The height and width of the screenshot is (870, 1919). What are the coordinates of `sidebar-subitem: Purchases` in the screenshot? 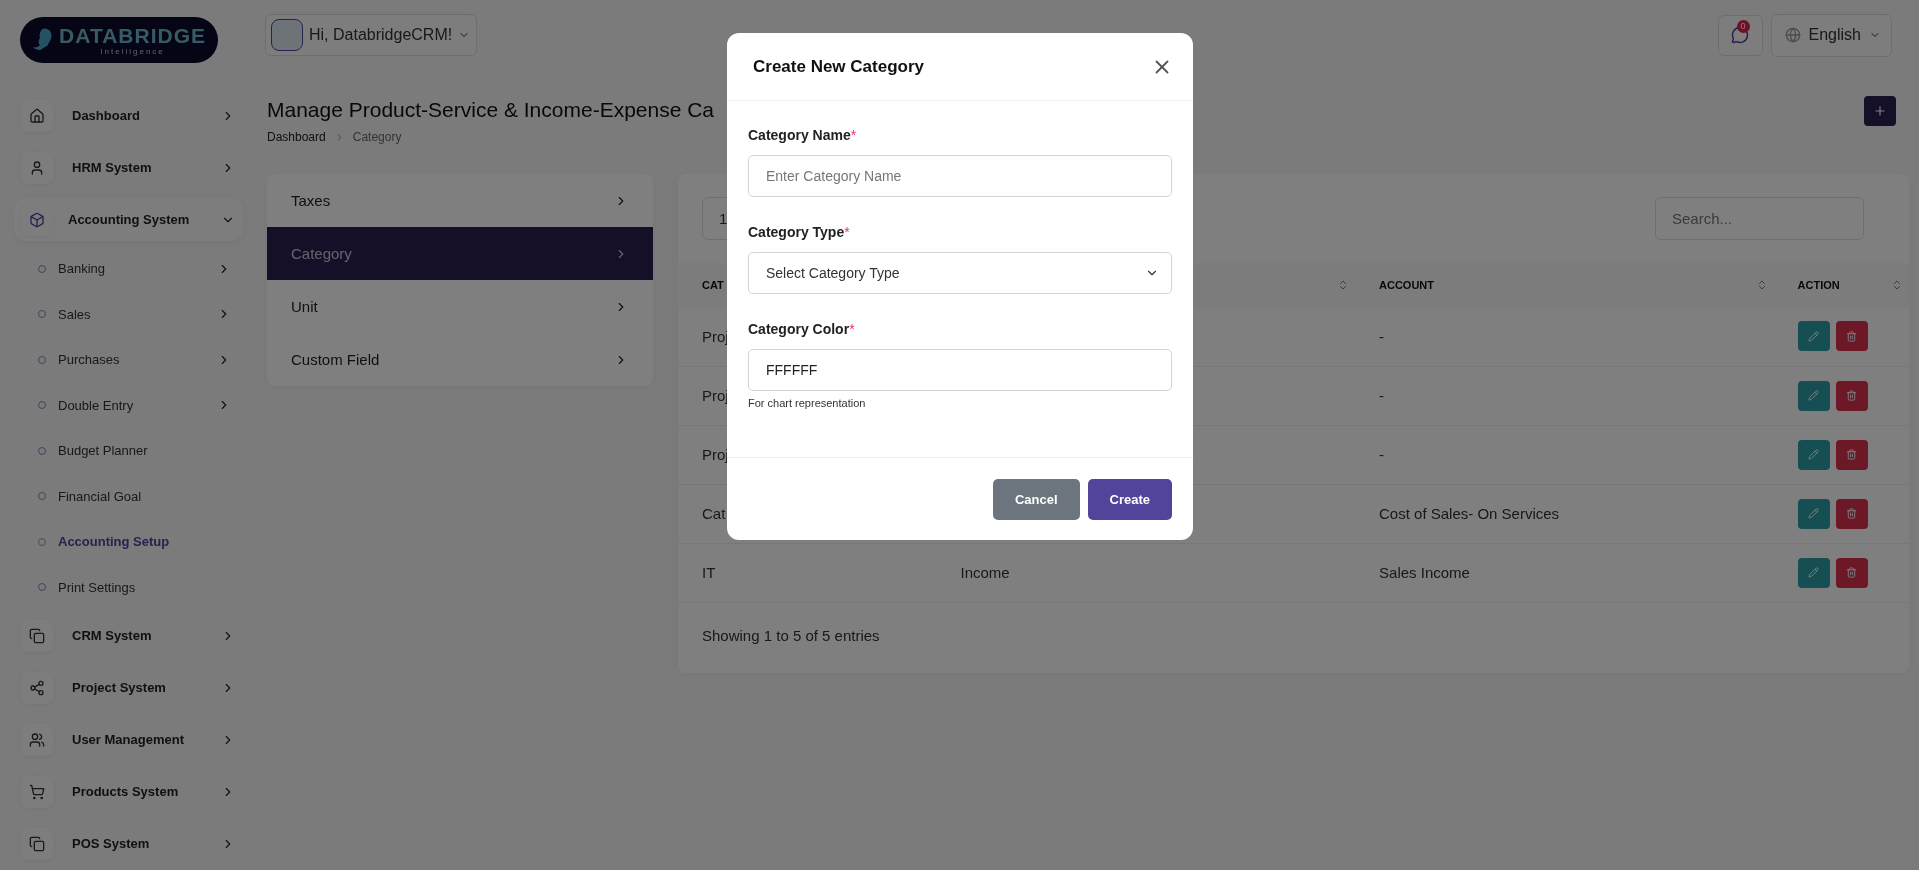 It's located at (128, 360).